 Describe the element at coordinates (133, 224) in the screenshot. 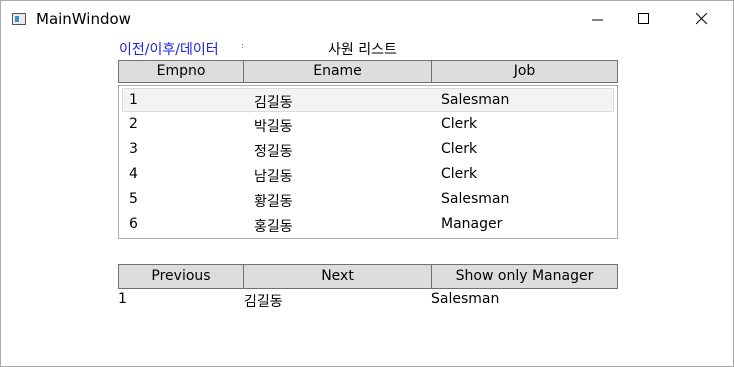

I see `empno-cell: 6` at that location.